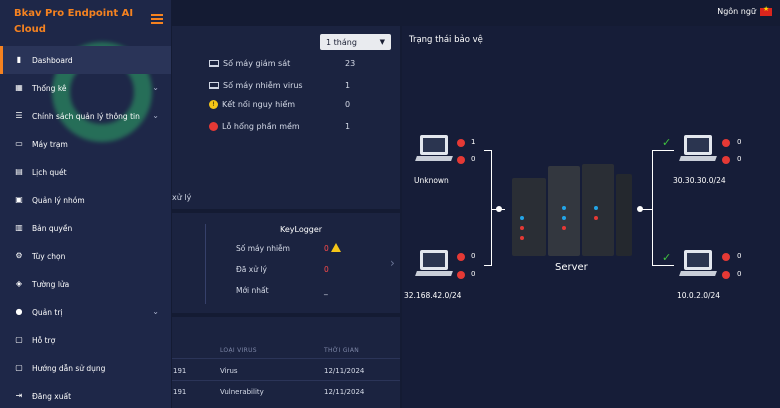 This screenshot has width=780, height=408. Describe the element at coordinates (326, 269) in the screenshot. I see `keylogger-handled-value: 0` at that location.